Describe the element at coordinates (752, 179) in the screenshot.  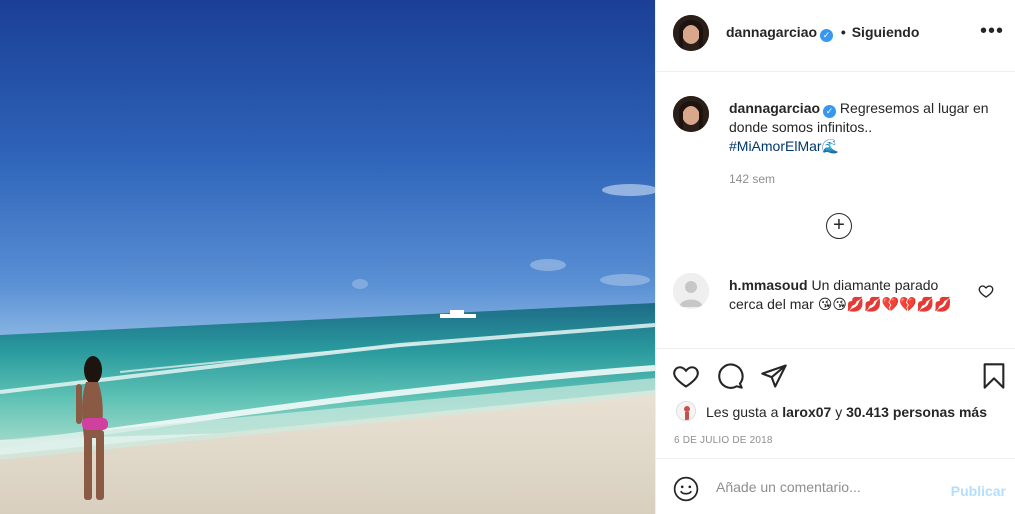
I see `caption-timestamp: 142 sem` at that location.